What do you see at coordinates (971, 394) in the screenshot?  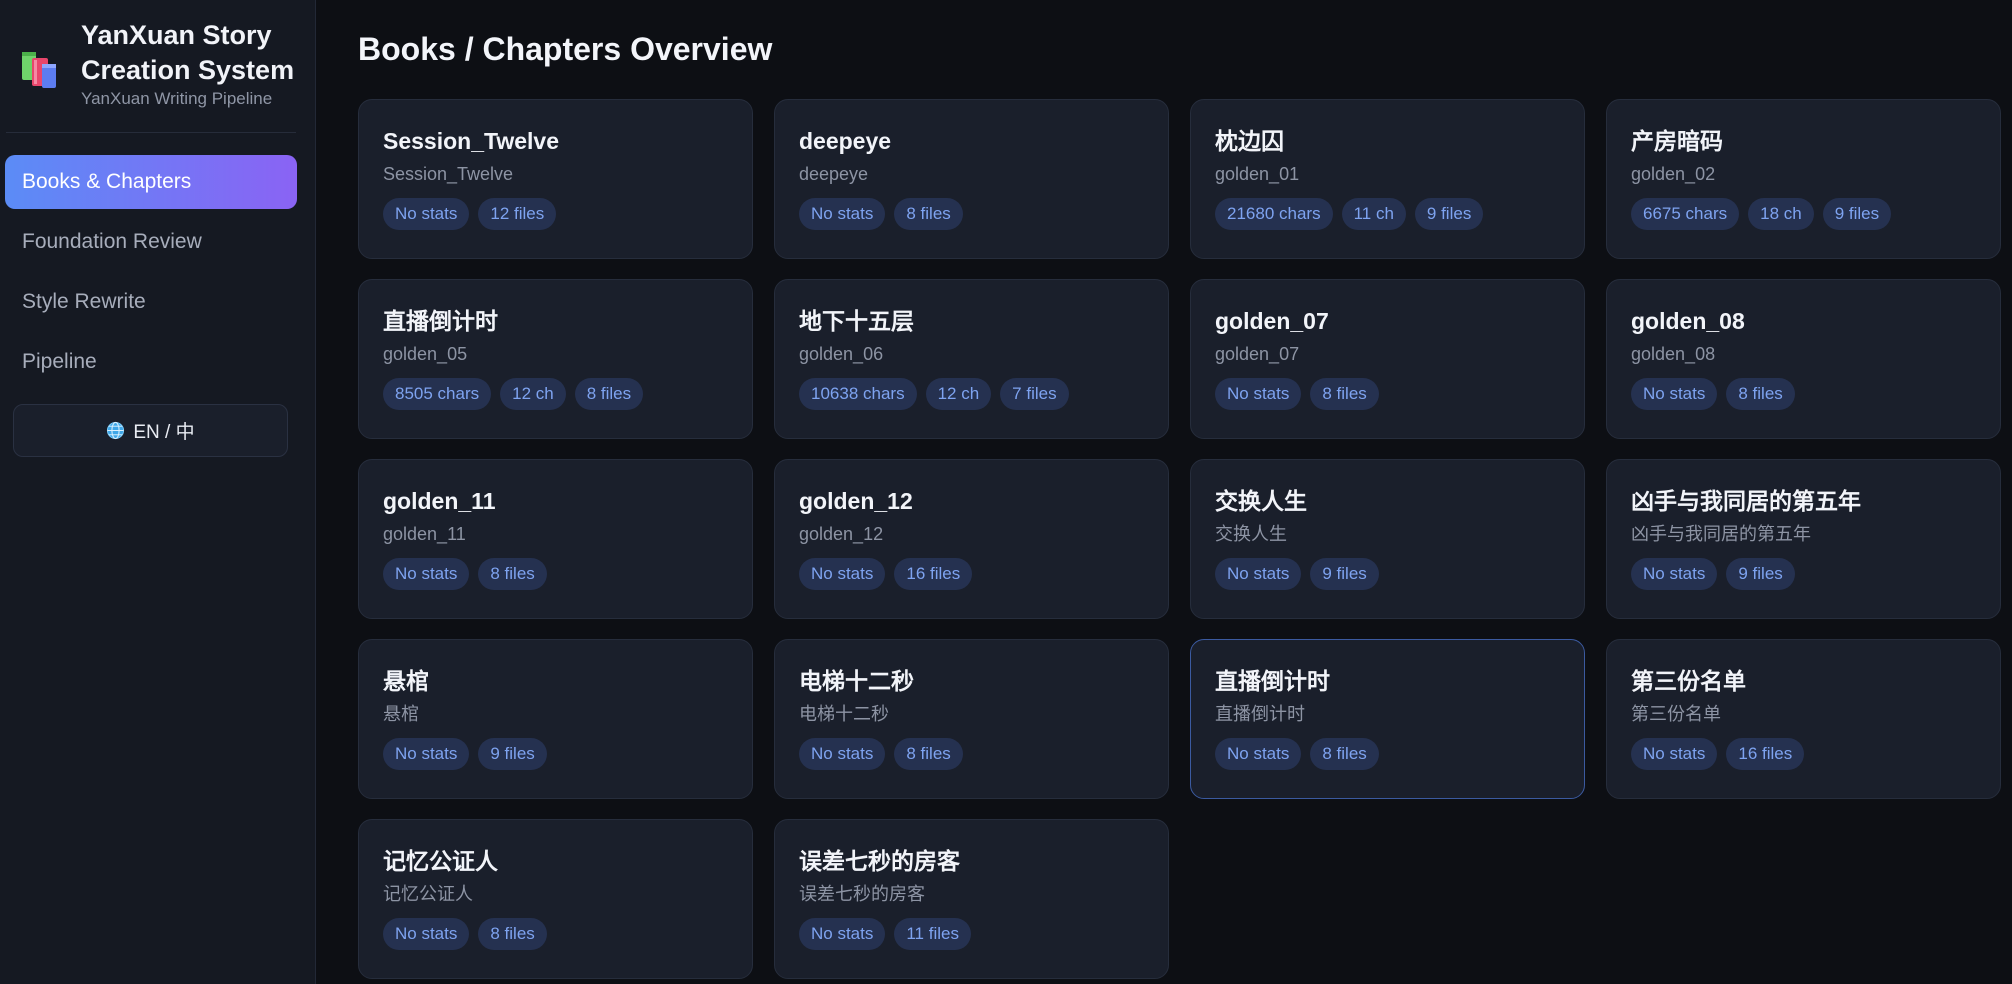 I see `book-tags: 10638 chars 12 ch 7 files` at bounding box center [971, 394].